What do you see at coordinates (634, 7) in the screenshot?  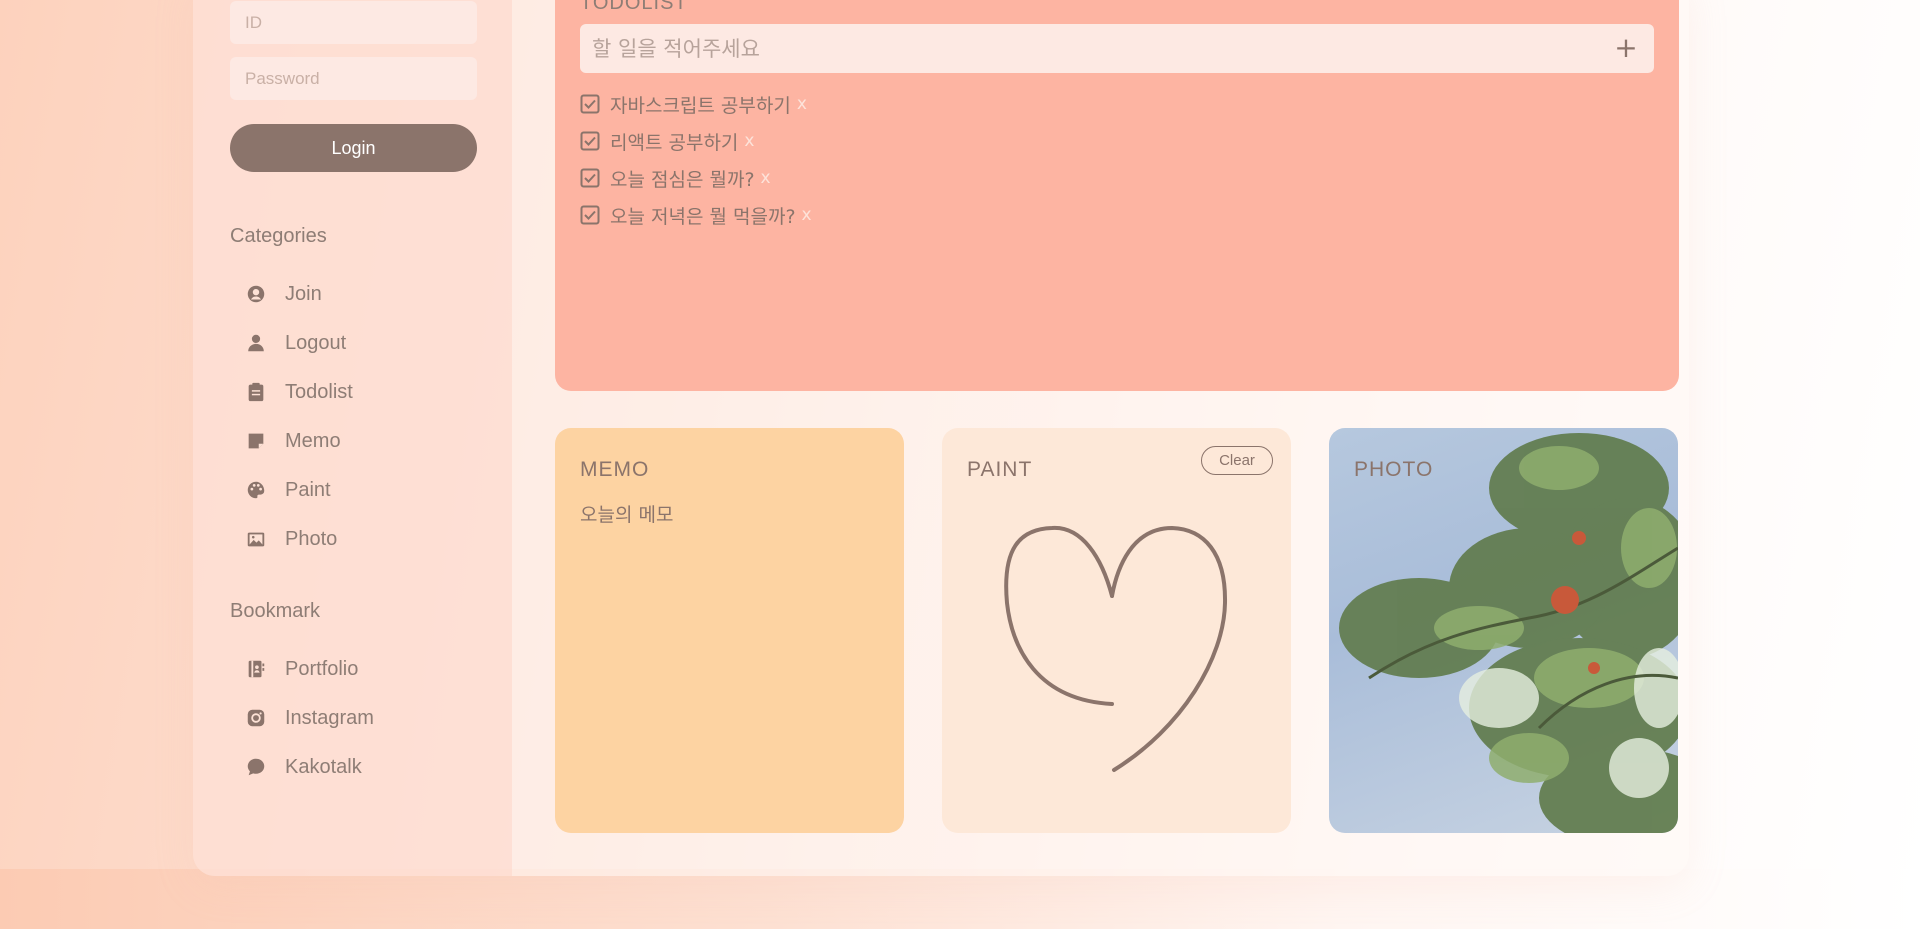 I see `todolist-heading: TODOLIST` at bounding box center [634, 7].